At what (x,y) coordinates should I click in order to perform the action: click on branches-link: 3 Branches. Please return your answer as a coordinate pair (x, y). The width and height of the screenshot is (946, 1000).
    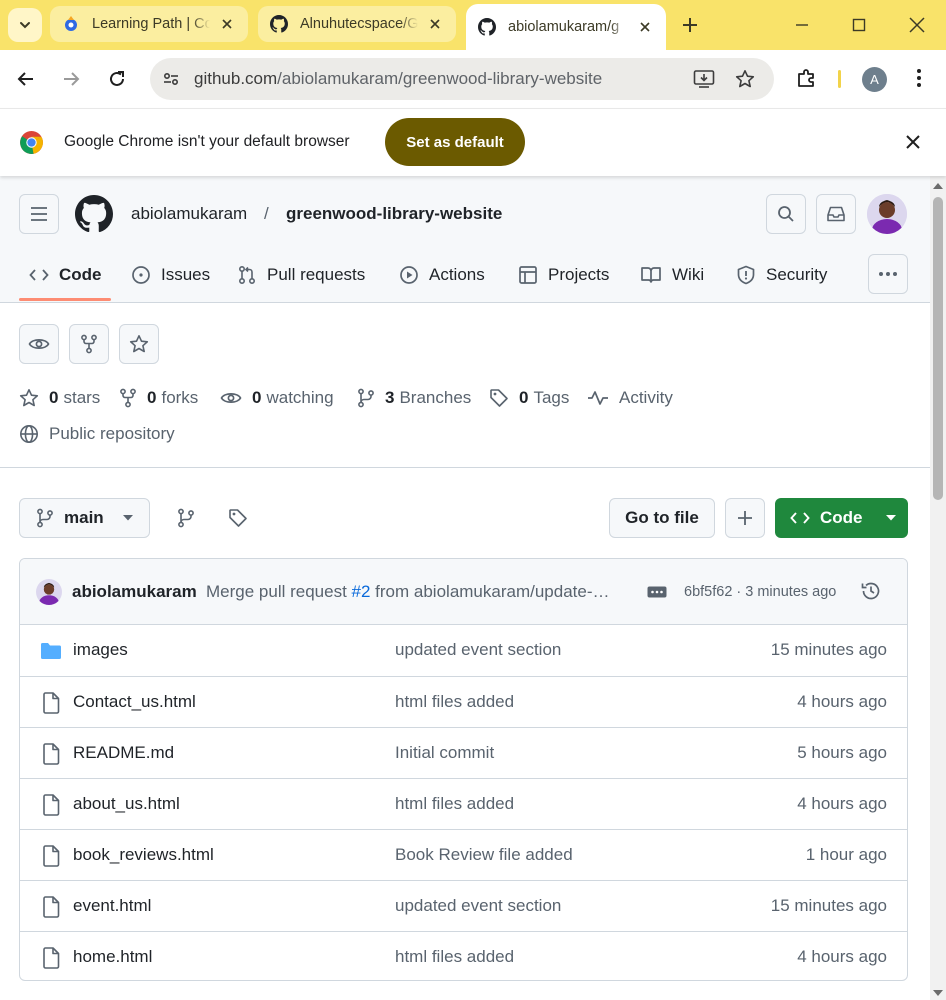
    Looking at the image, I should click on (414, 398).